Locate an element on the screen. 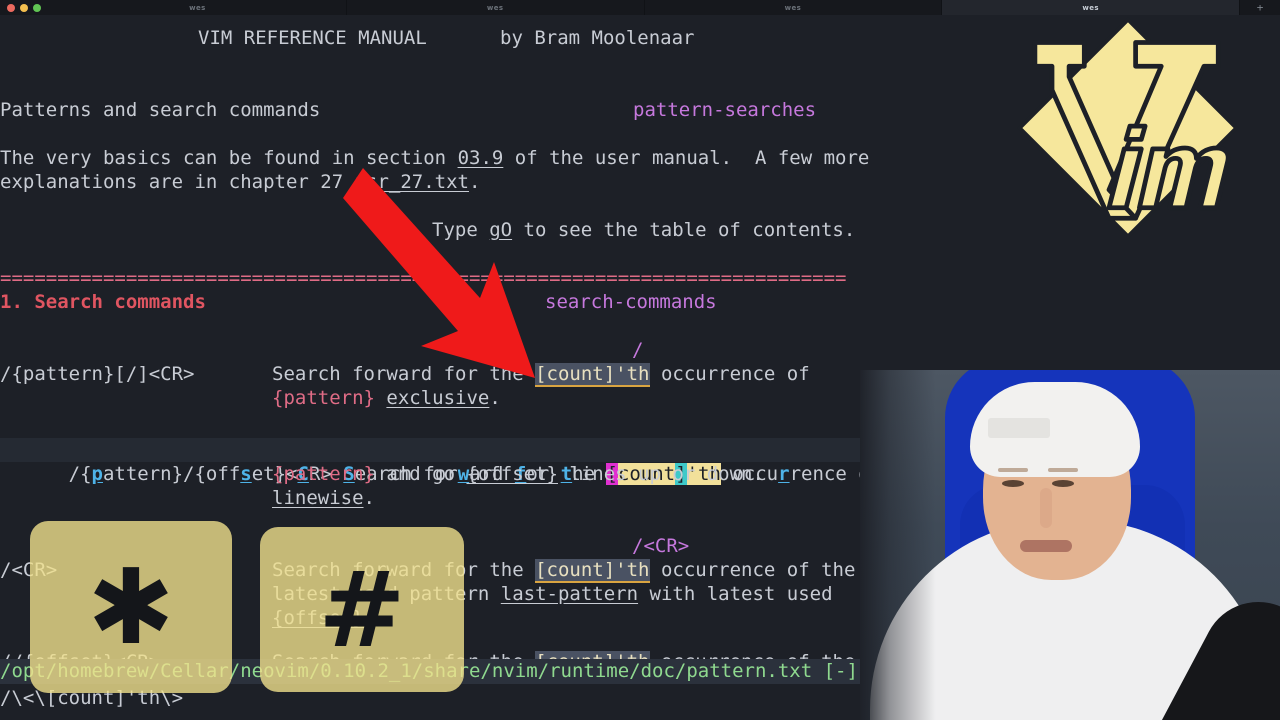 The width and height of the screenshot is (1280, 720). doc-section-title-text: Patterns and search commands is located at coordinates (160, 110).